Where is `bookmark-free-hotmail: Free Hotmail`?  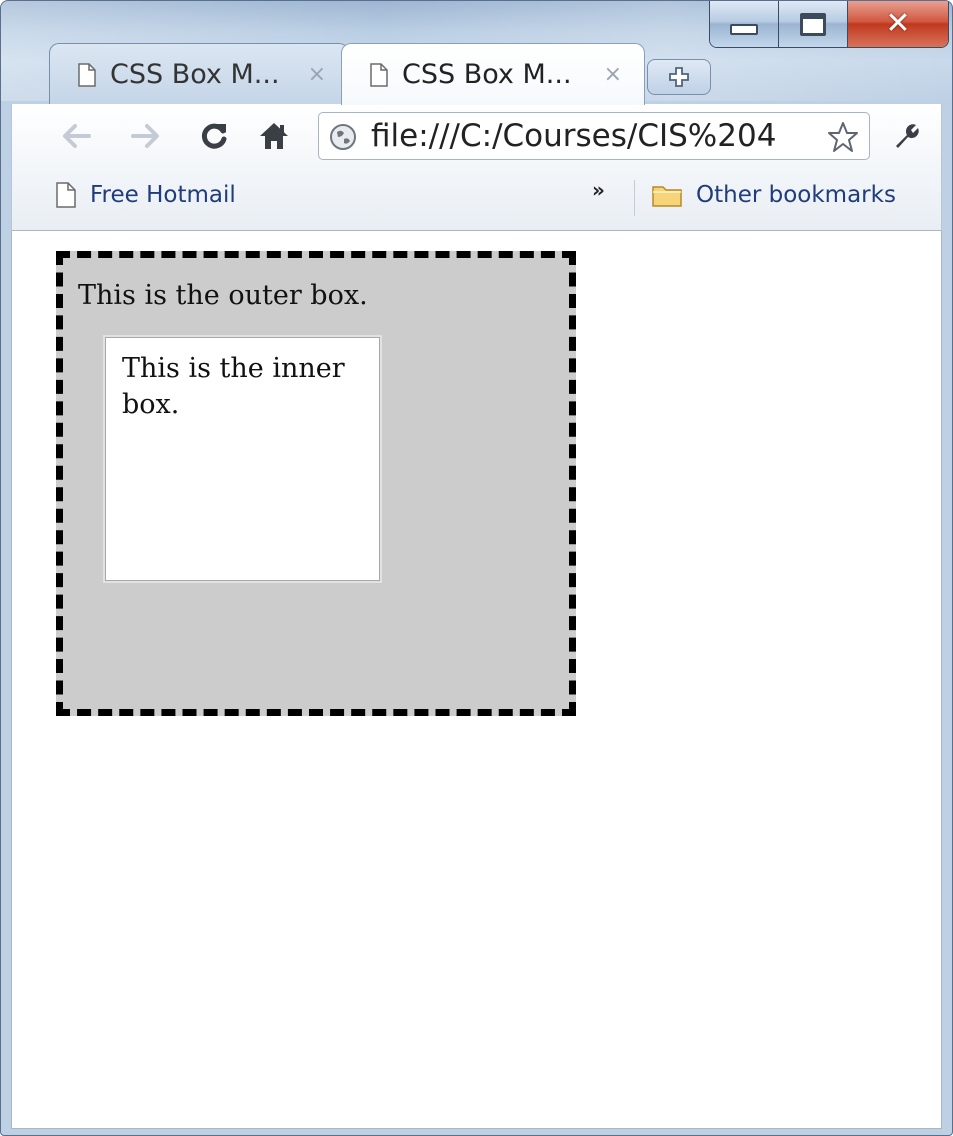
bookmark-free-hotmail: Free Hotmail is located at coordinates (146, 195).